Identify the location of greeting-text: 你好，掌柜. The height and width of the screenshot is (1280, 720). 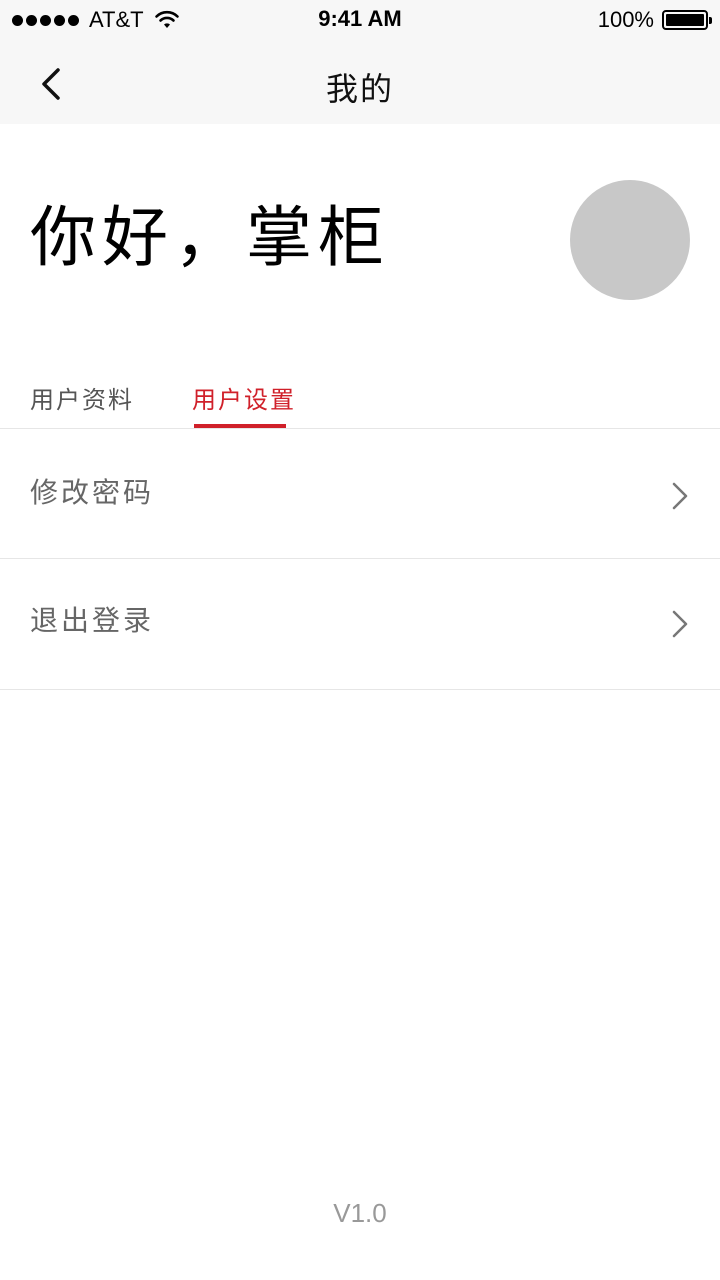
(210, 237).